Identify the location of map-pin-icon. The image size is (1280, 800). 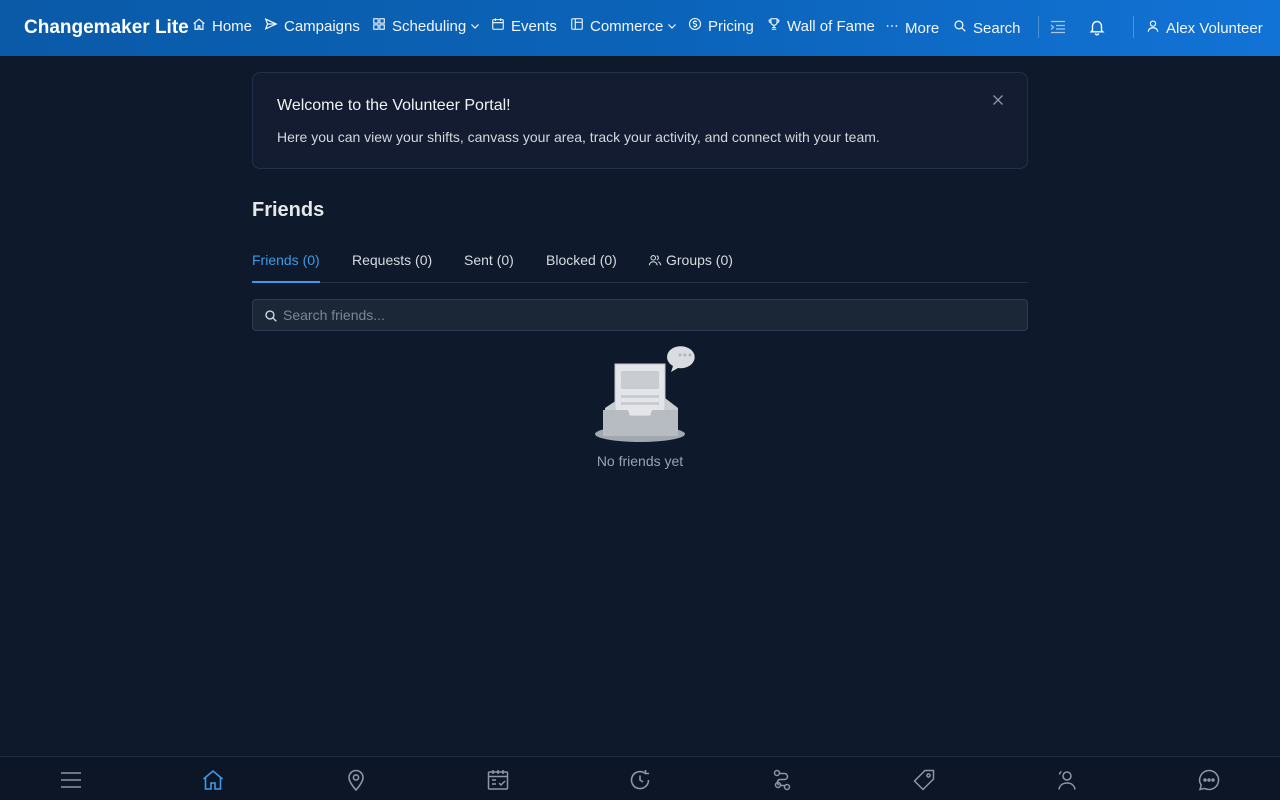
(356, 782).